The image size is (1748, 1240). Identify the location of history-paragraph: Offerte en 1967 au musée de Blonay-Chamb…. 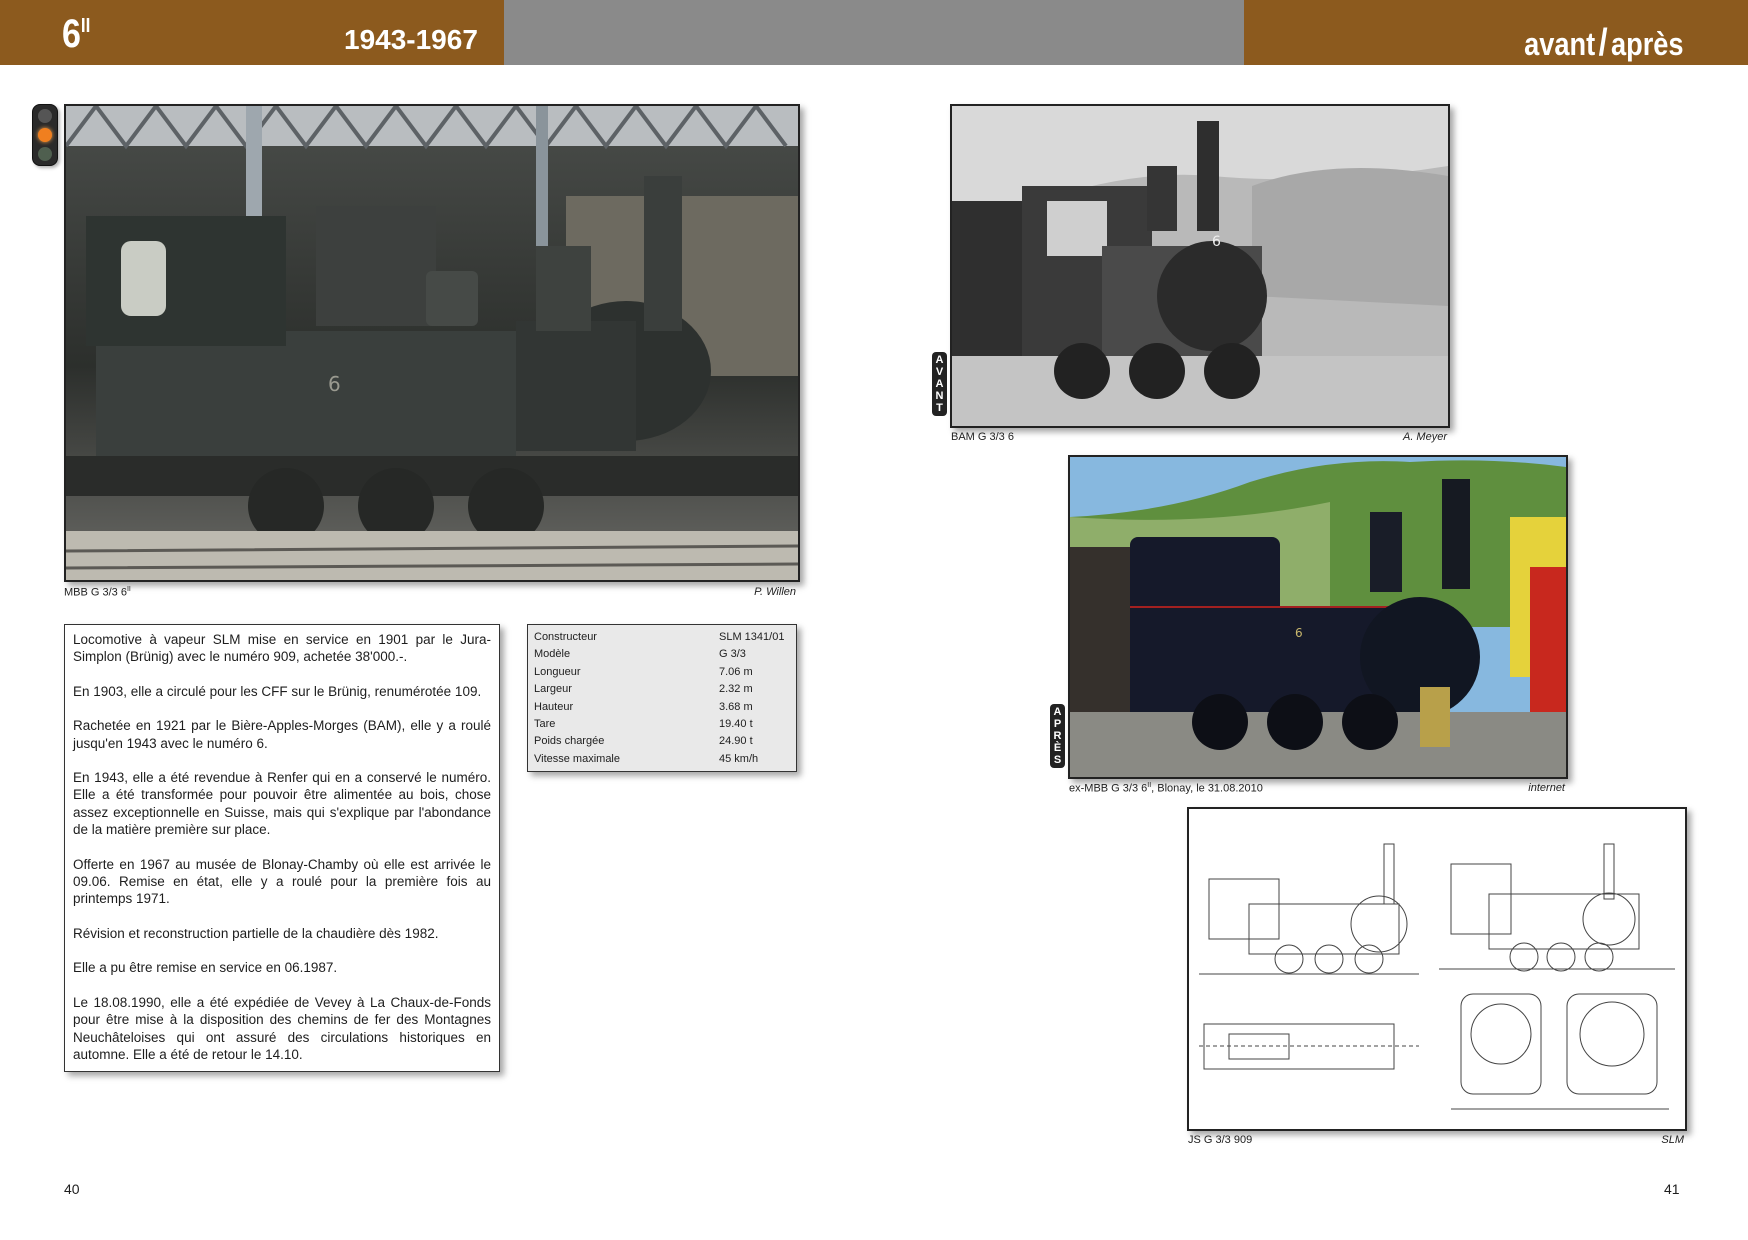
(282, 881).